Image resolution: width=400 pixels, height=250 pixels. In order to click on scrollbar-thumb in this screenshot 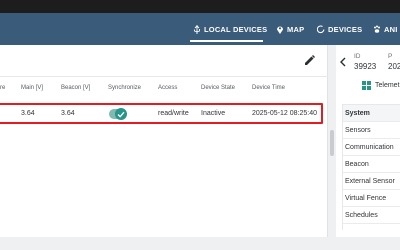, I will do `click(332, 143)`.